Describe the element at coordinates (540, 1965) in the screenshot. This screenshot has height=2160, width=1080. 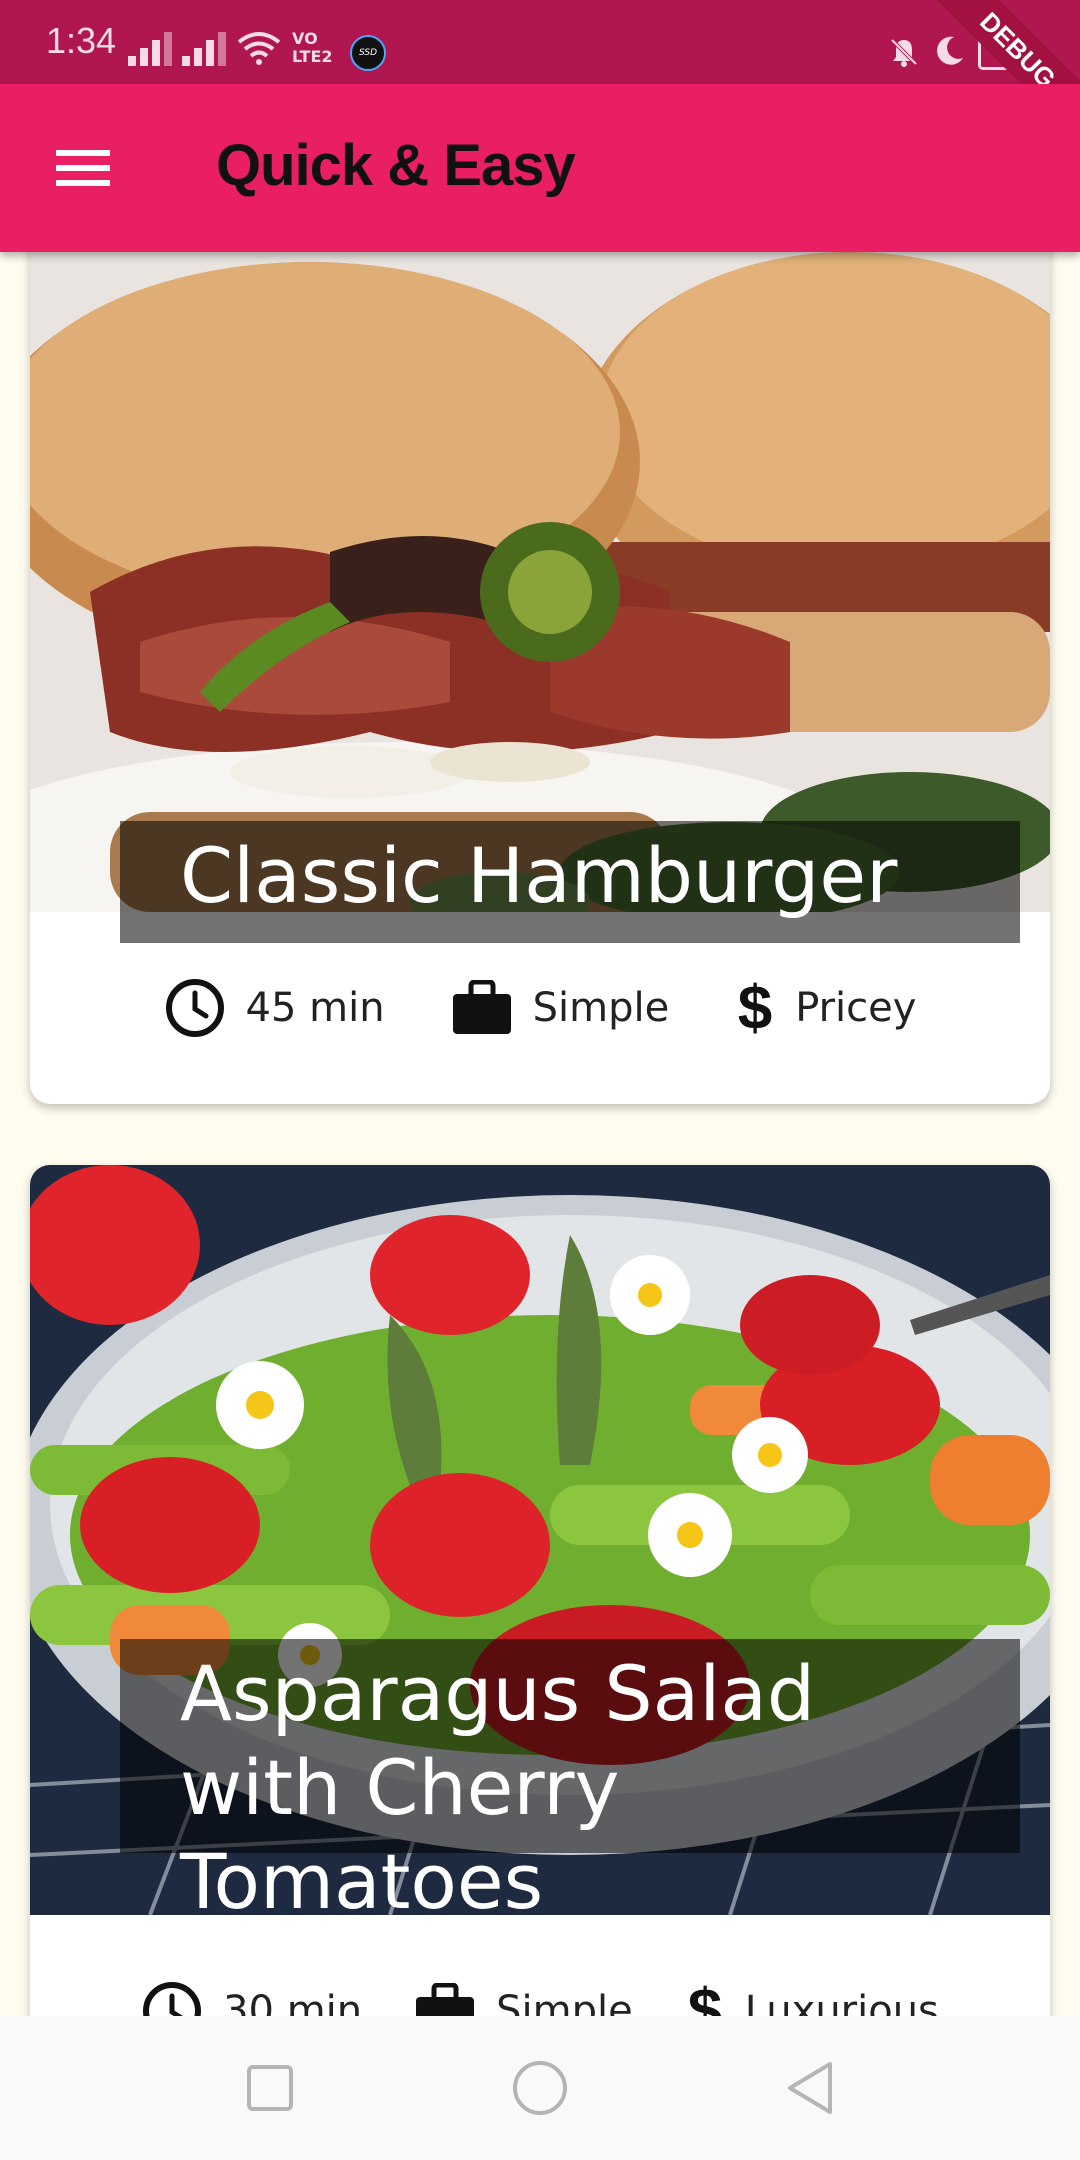
I see `meal-meta-row: 30 min Simple $ Luxurious` at that location.